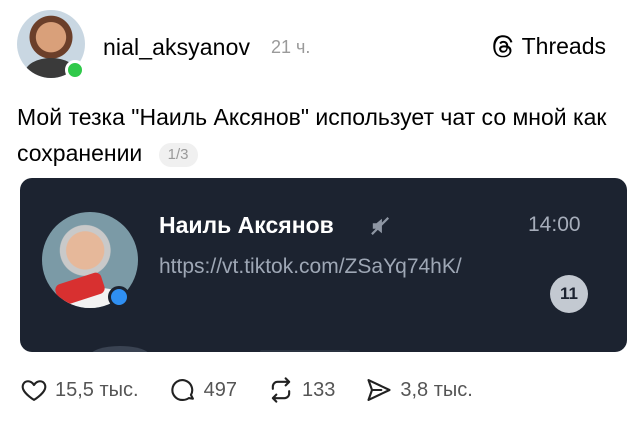 This screenshot has width=640, height=421. I want to click on like-button: 15,5 тыс., so click(79, 390).